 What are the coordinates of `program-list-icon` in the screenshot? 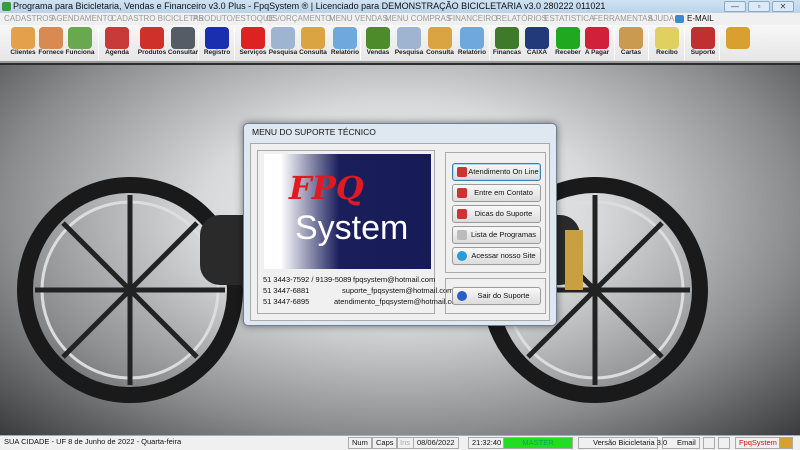 It's located at (462, 235).